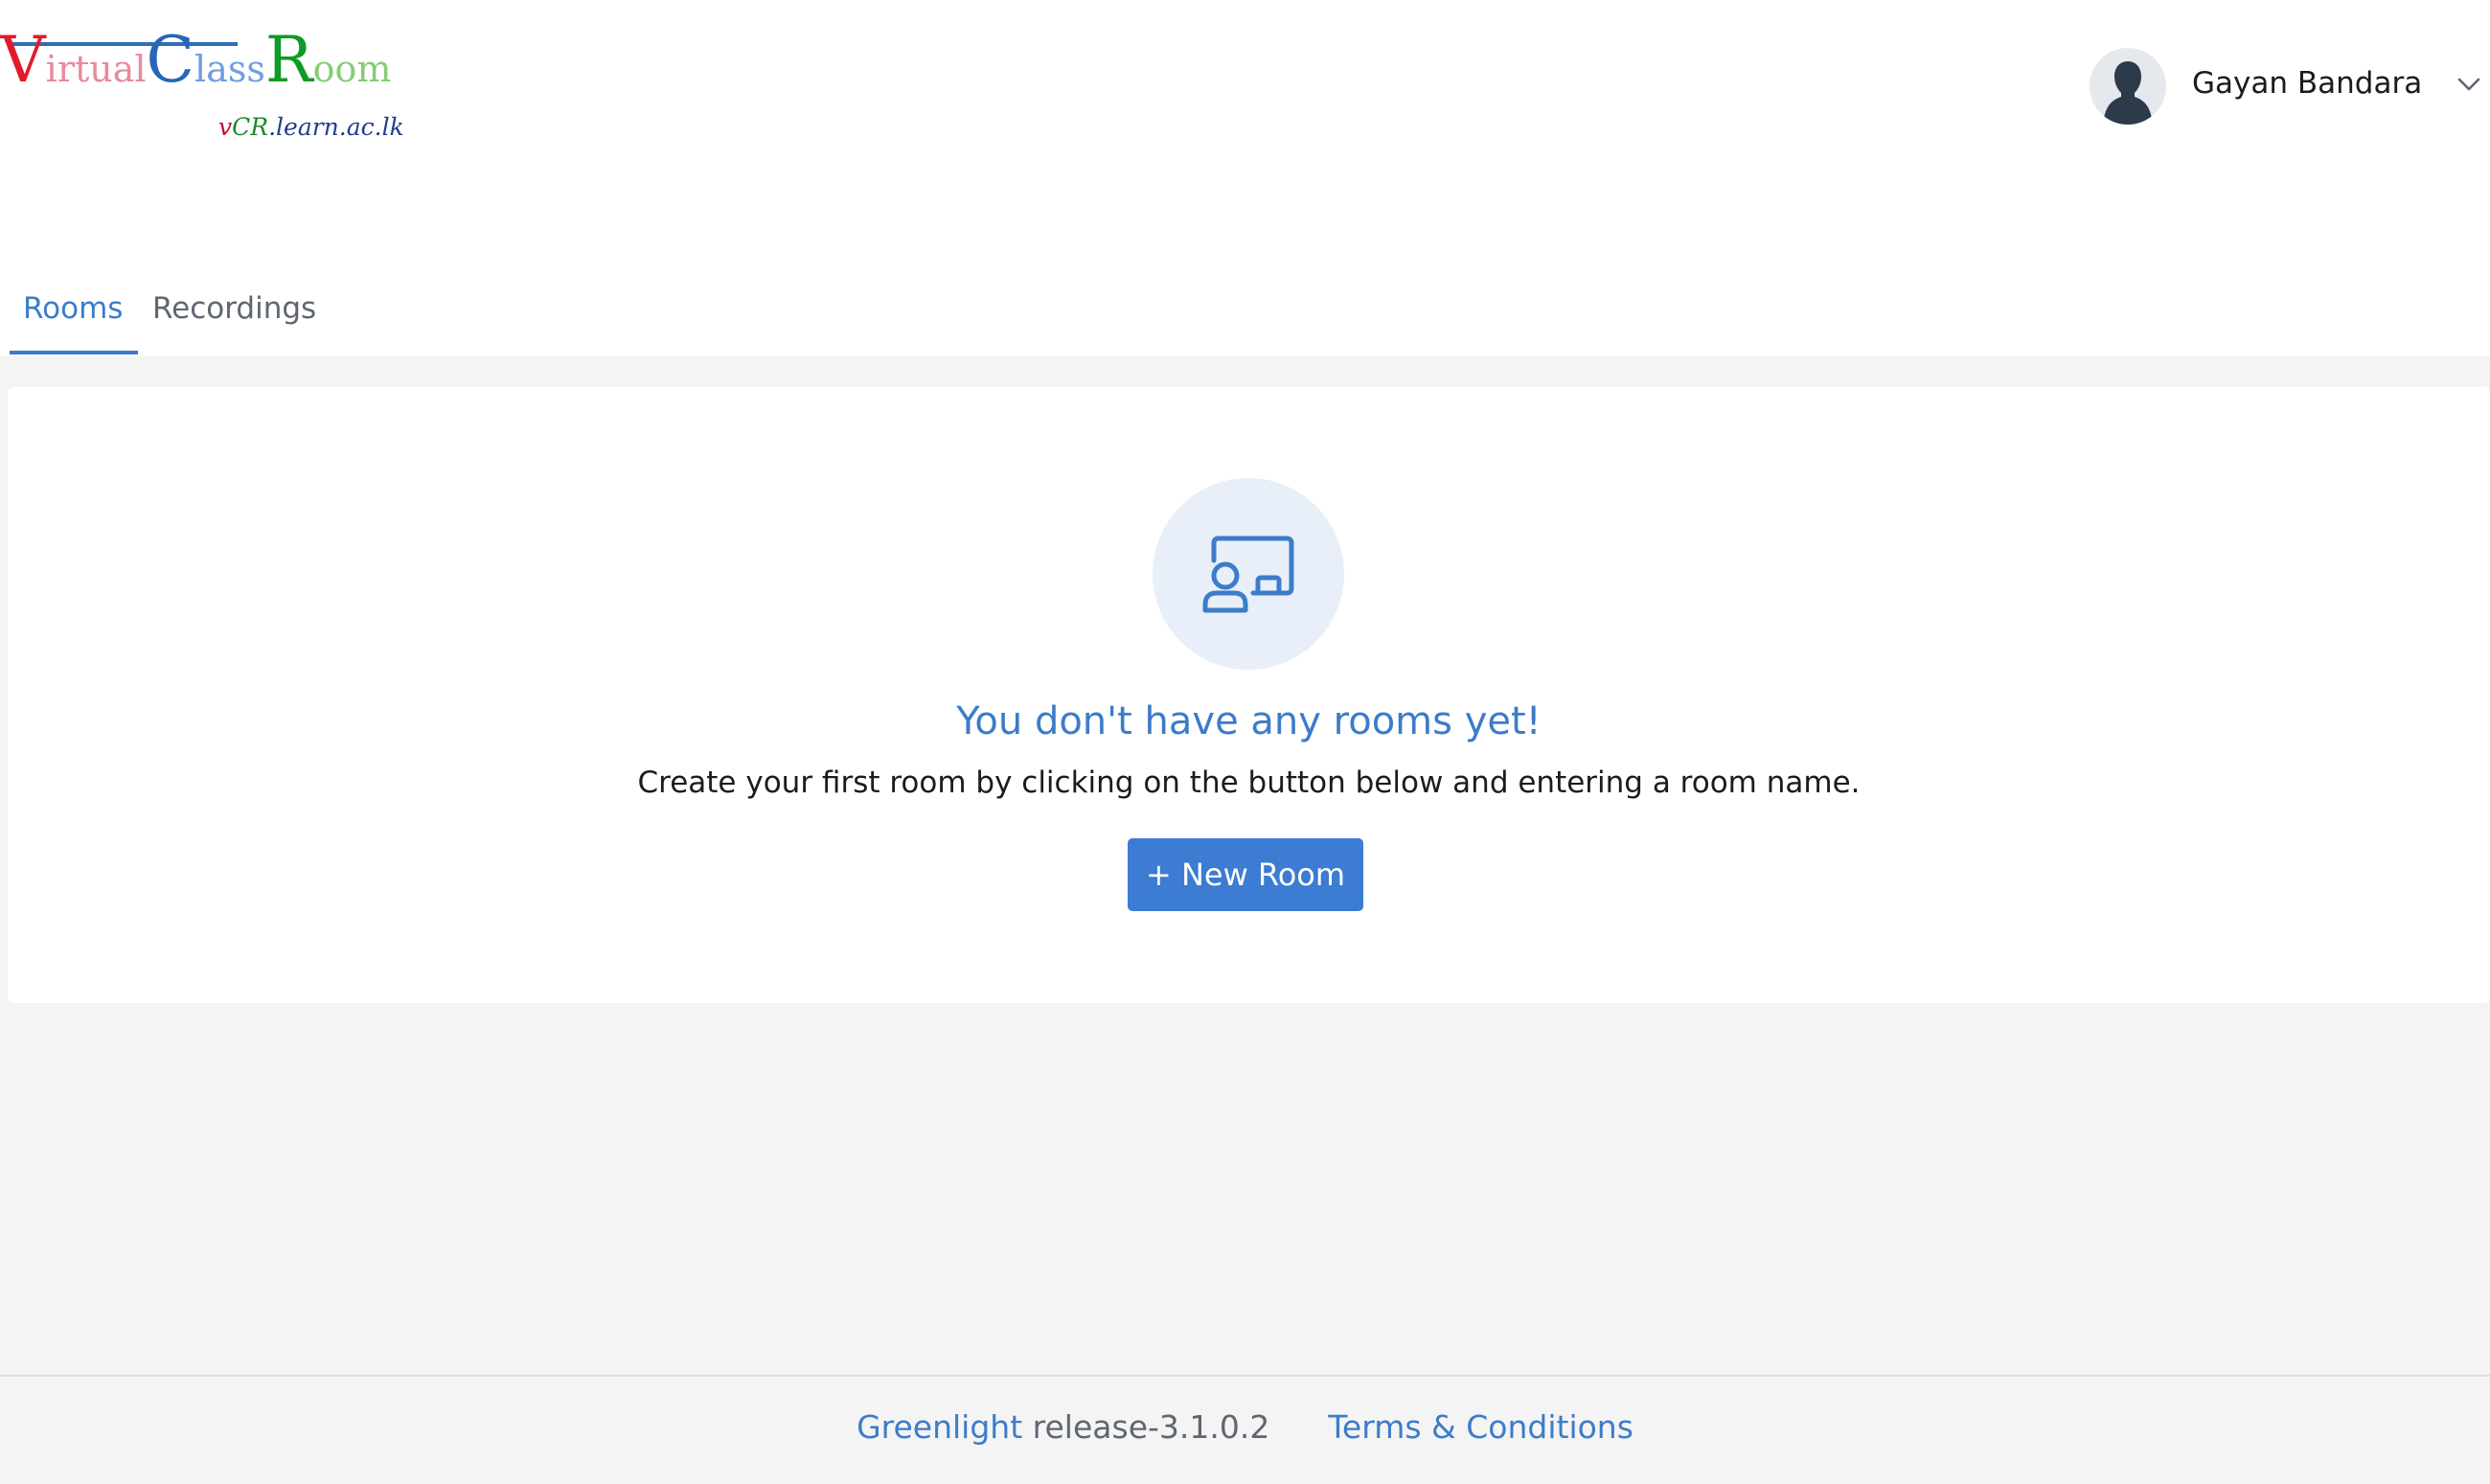 Image resolution: width=2490 pixels, height=1484 pixels. I want to click on logo-letters-1: irtual, so click(96, 69).